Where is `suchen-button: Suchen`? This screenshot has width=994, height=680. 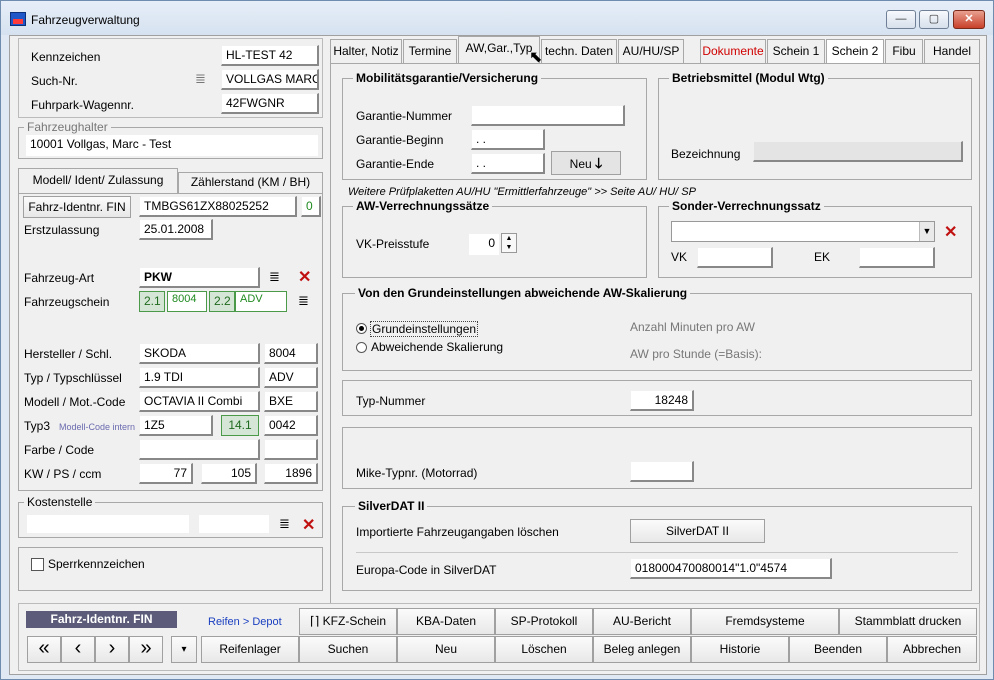 suchen-button: Suchen is located at coordinates (348, 649).